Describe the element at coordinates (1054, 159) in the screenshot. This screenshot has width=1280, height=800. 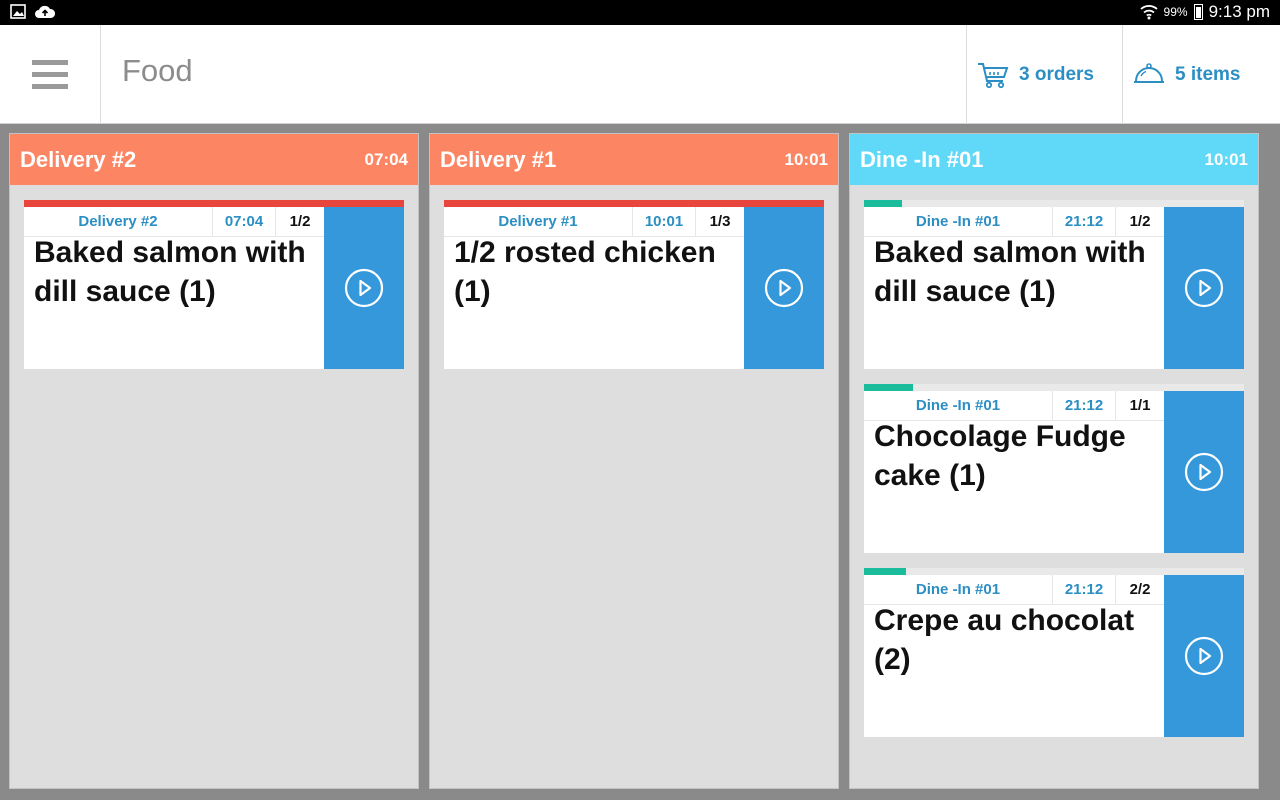
I see `column-header: Dine -In #01 10:01` at that location.